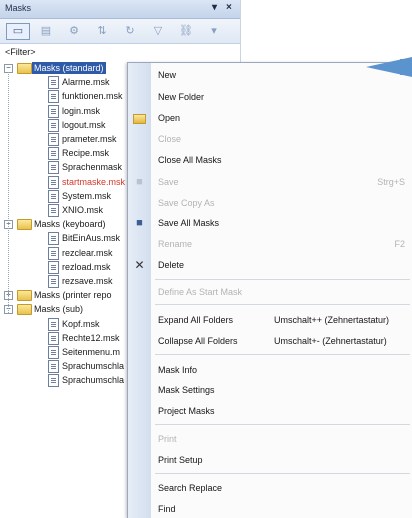  Describe the element at coordinates (18, 31) in the screenshot. I see `mask-view-button: ▭` at that location.